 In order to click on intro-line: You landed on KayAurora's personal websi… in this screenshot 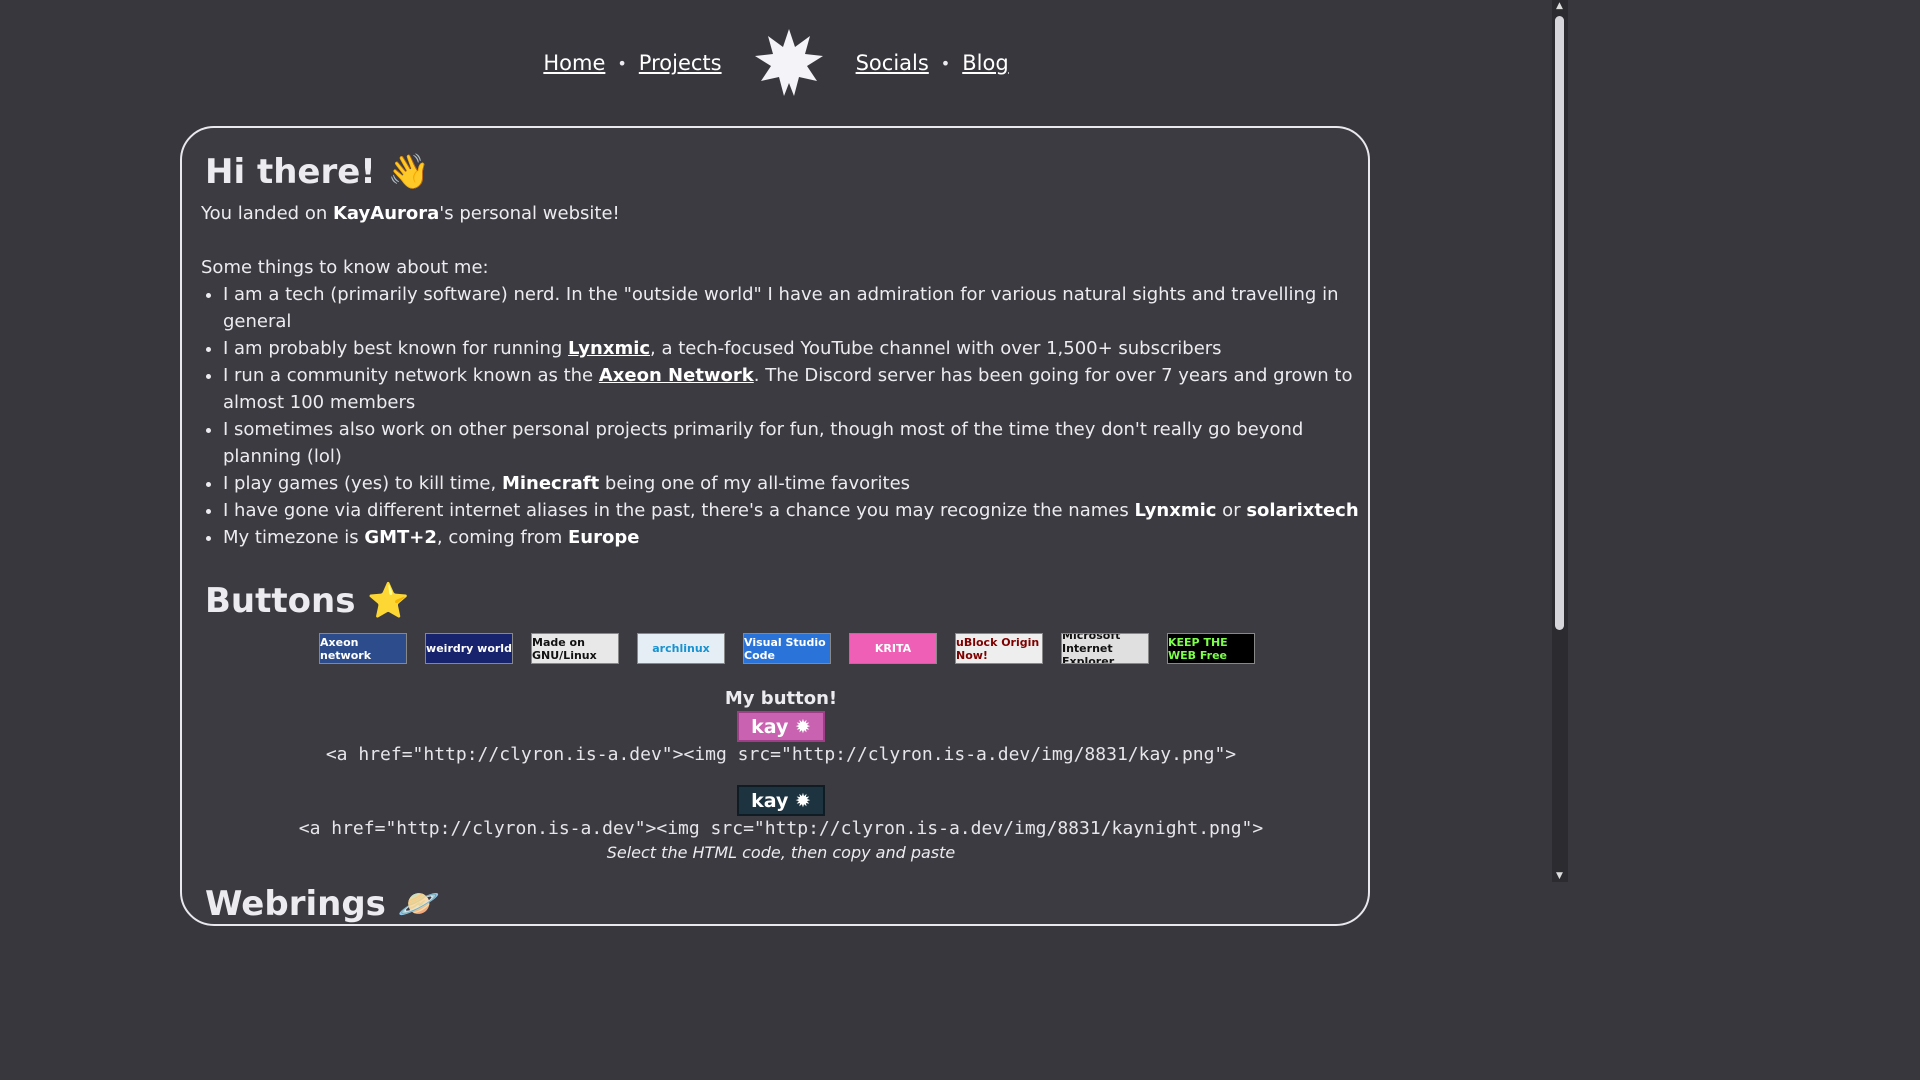, I will do `click(781, 213)`.